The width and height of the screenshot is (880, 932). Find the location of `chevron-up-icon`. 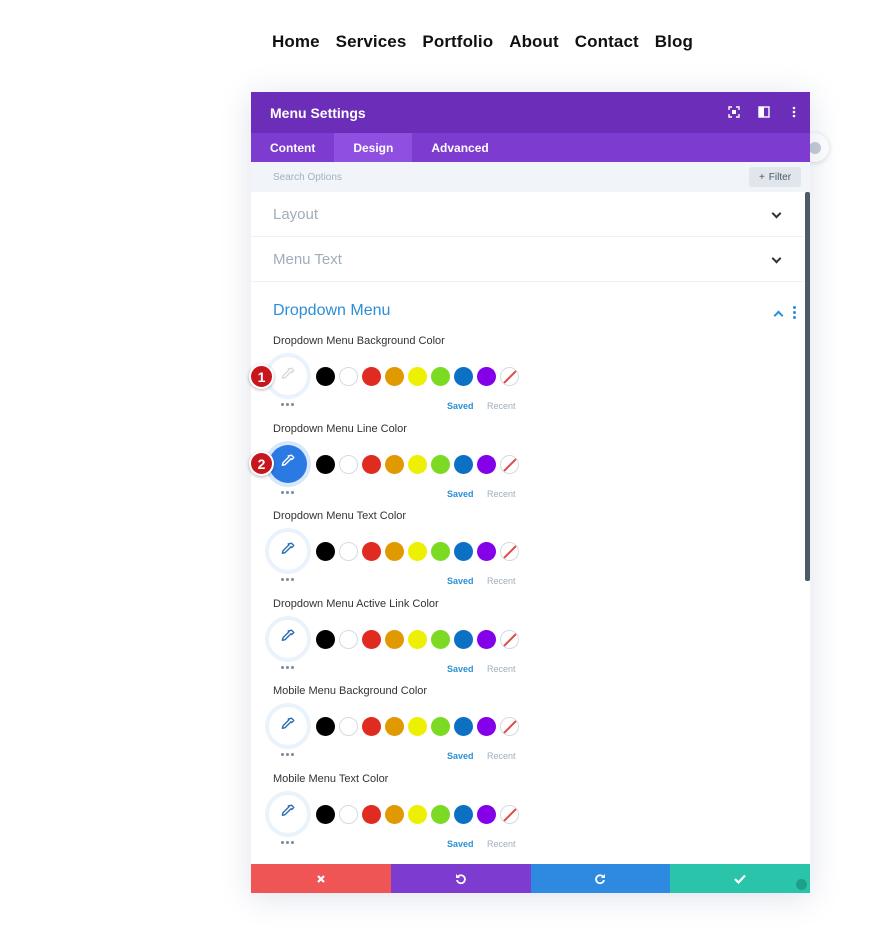

chevron-up-icon is located at coordinates (778, 315).